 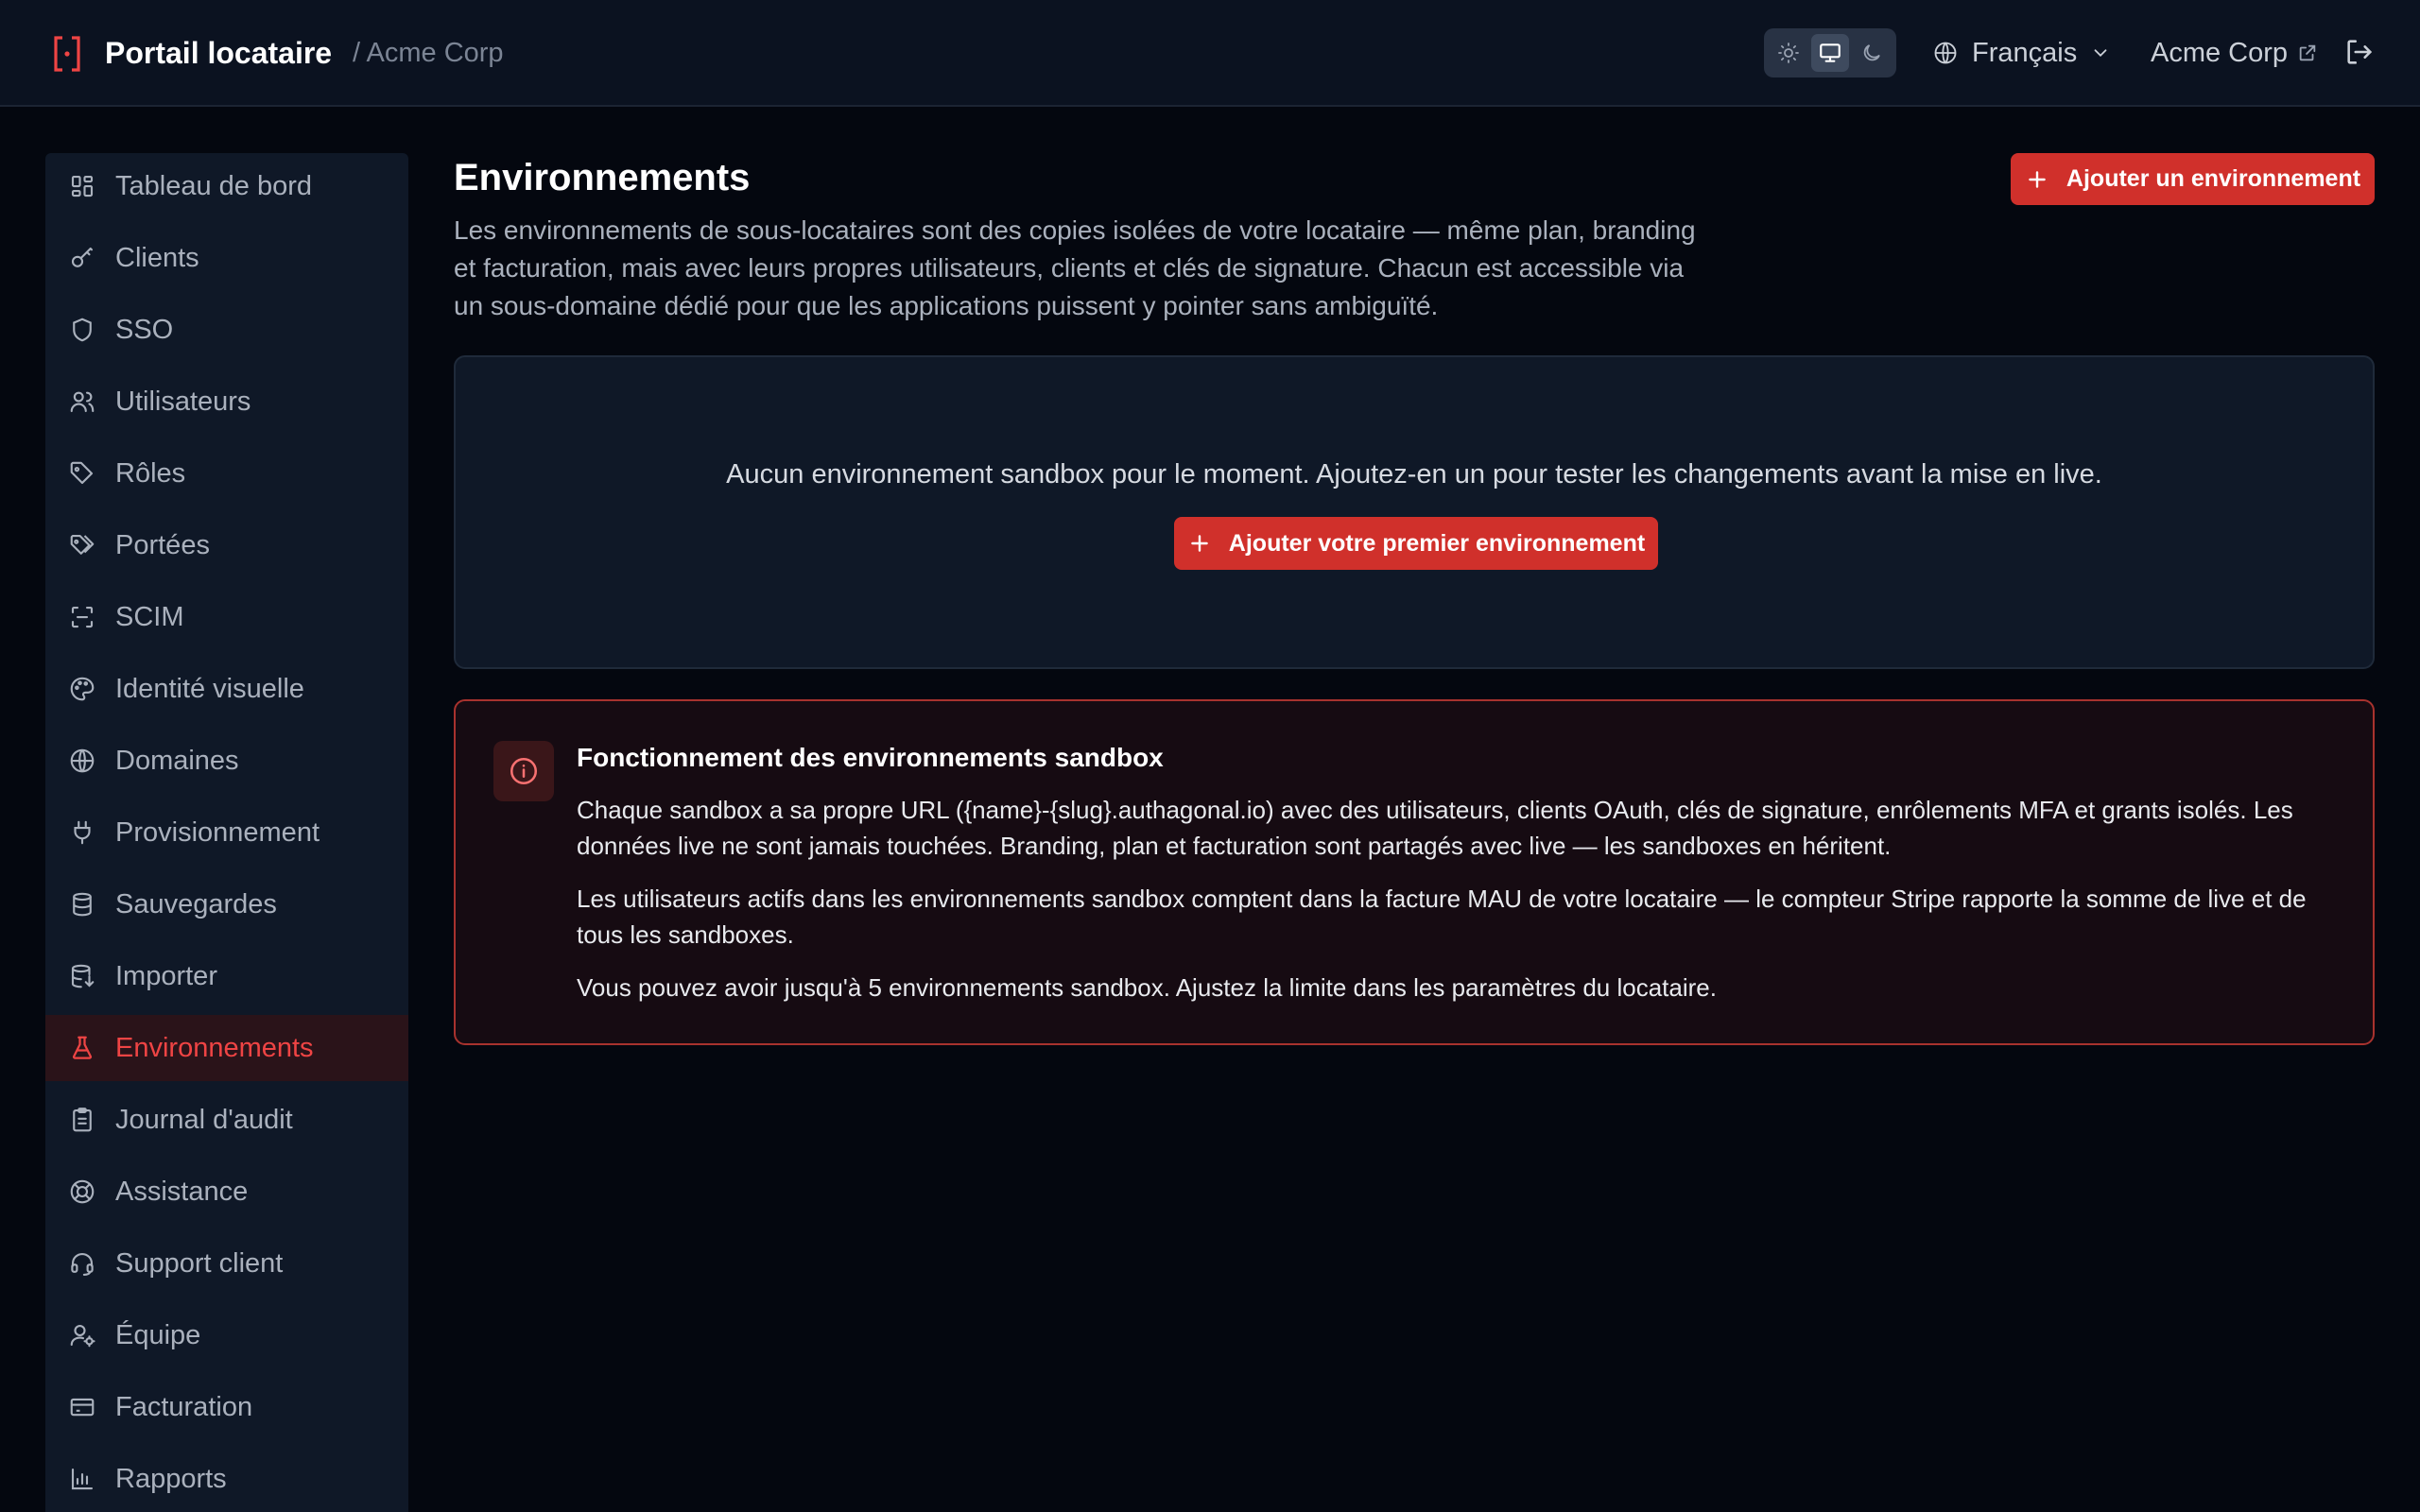 I want to click on sidebar-item-roles: Rôles, so click(x=226, y=473).